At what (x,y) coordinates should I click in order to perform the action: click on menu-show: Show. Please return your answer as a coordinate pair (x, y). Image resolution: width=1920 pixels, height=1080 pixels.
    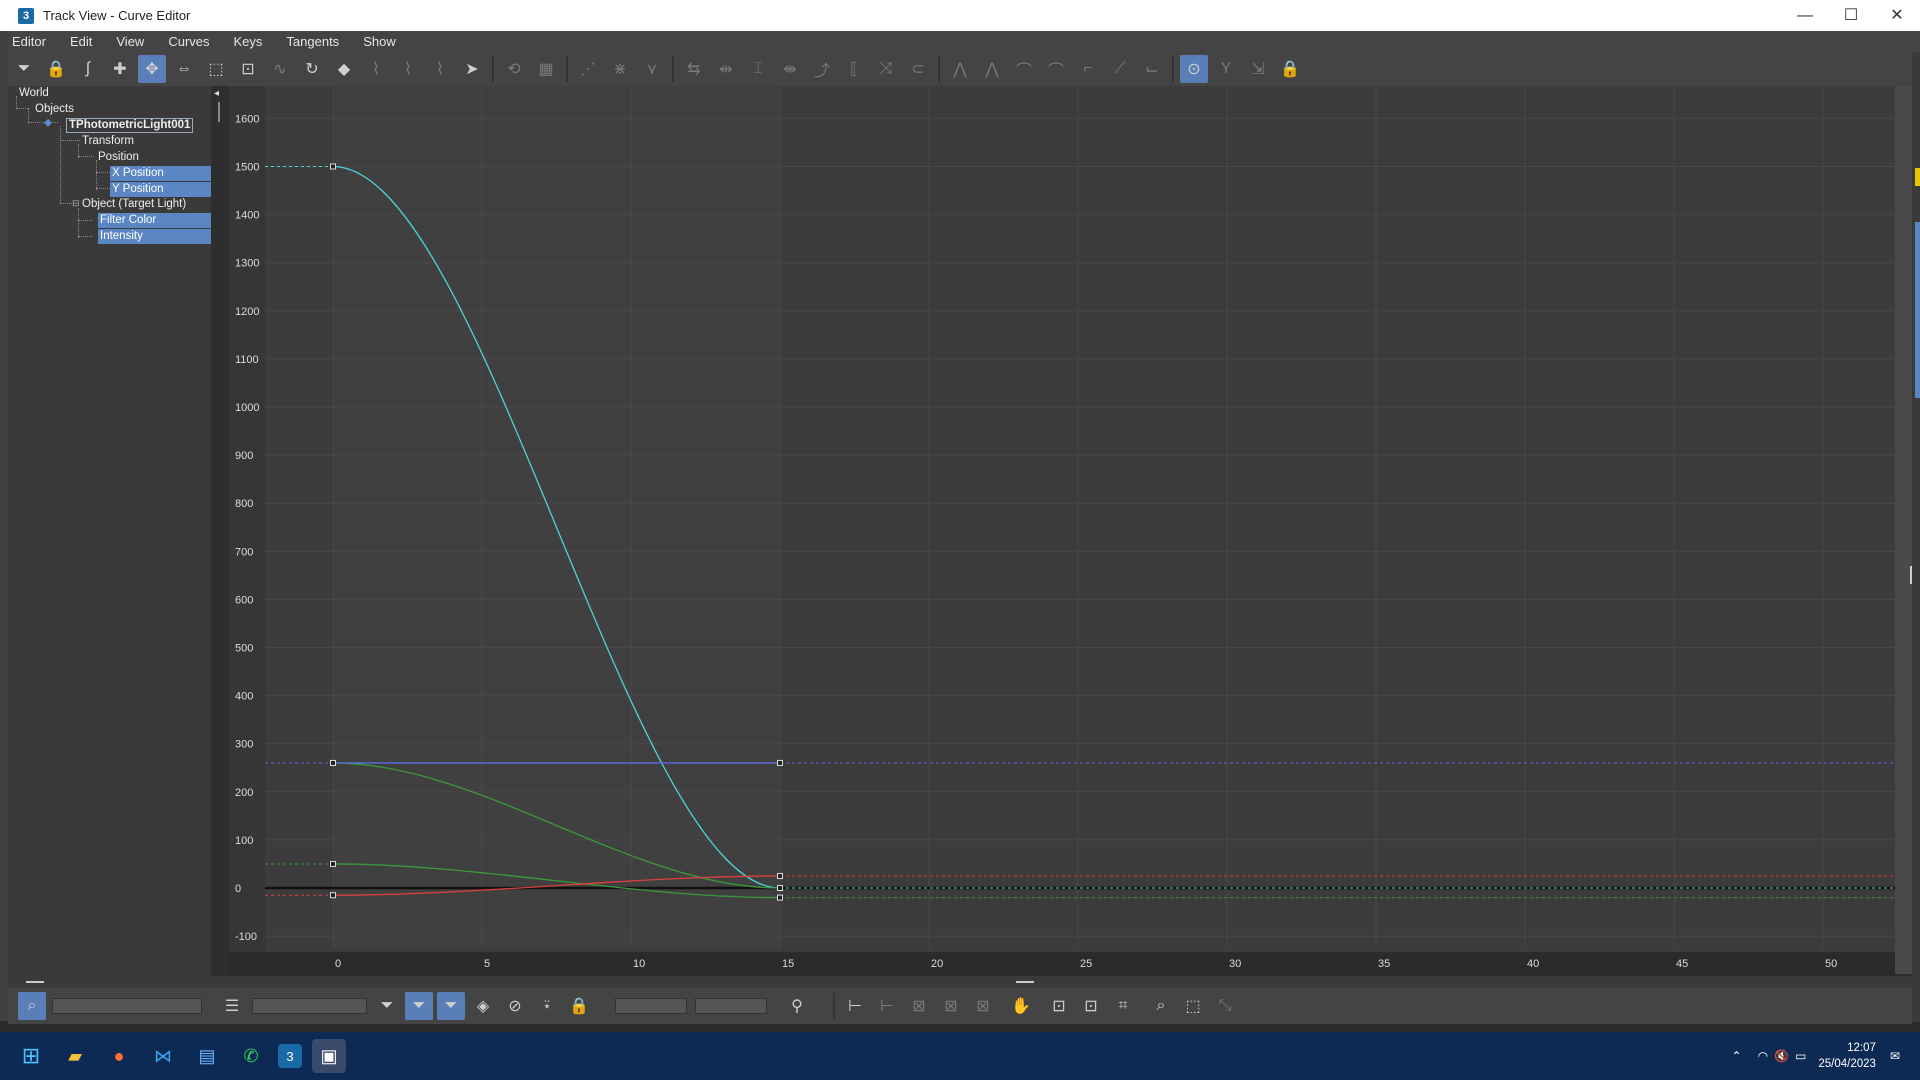
    Looking at the image, I should click on (379, 41).